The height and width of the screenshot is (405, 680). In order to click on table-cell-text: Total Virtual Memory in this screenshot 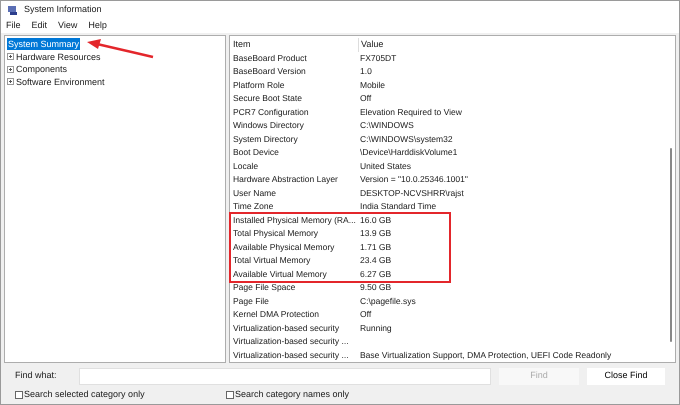, I will do `click(272, 261)`.